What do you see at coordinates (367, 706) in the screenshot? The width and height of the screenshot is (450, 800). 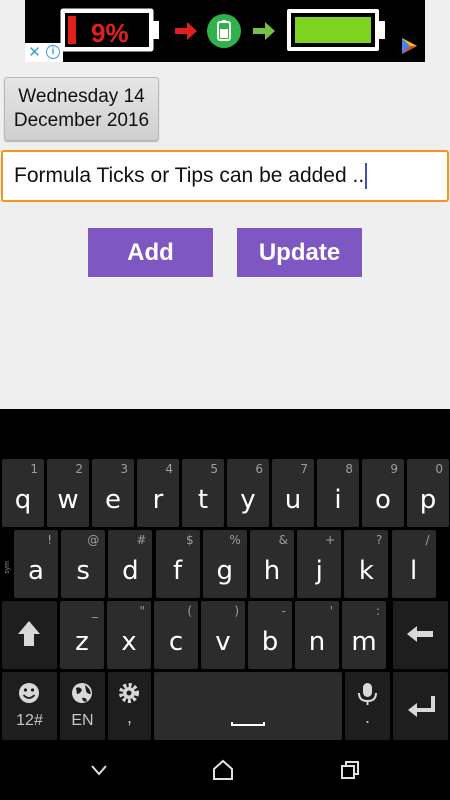 I see `mic-key: .` at bounding box center [367, 706].